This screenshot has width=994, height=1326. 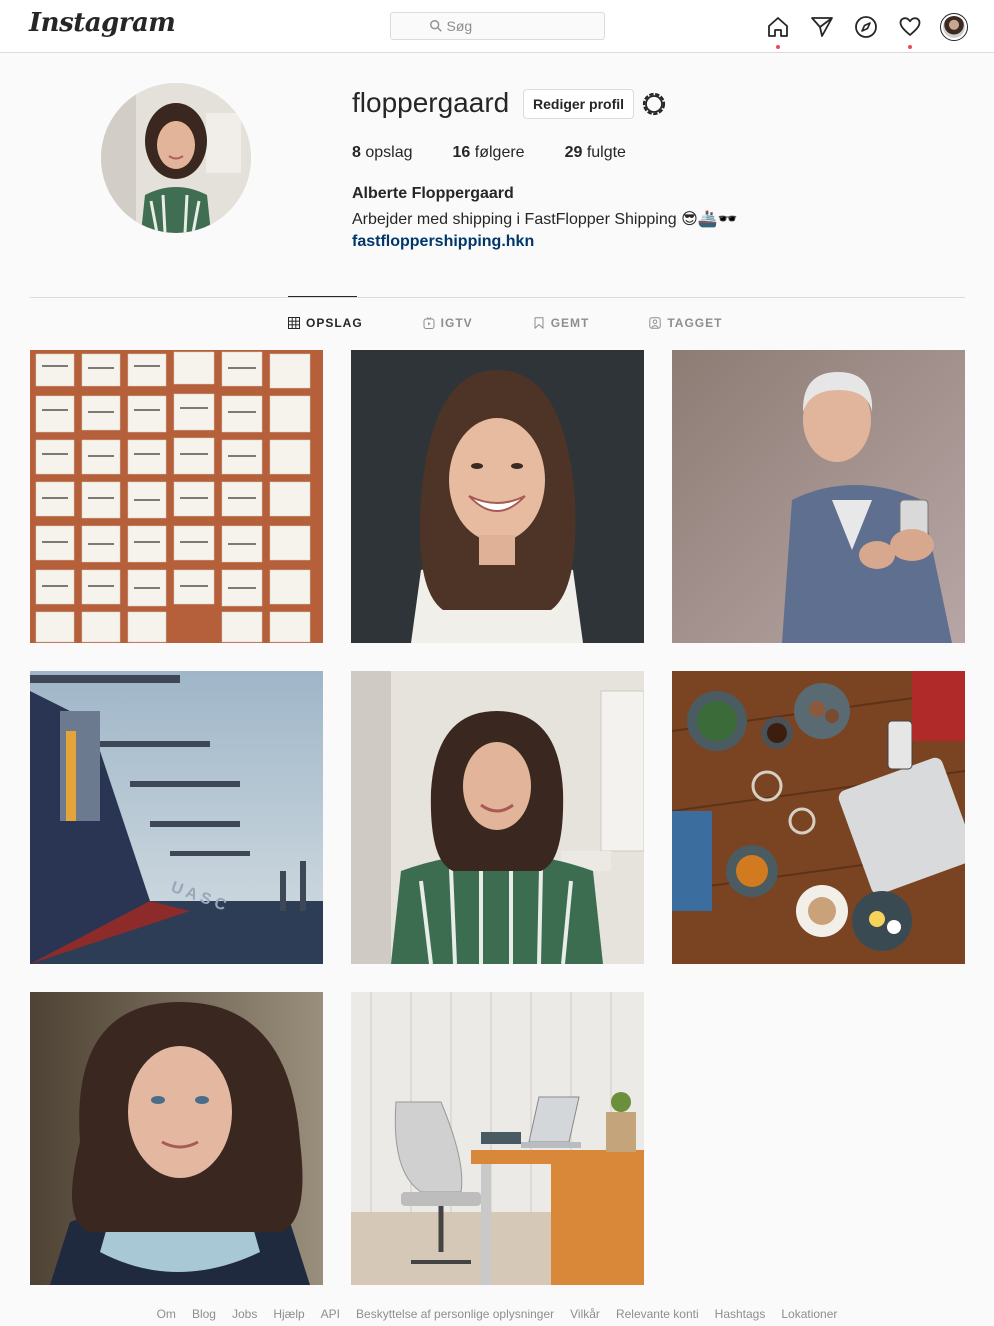 I want to click on top-navigation-bar: Instagram, so click(x=497, y=26).